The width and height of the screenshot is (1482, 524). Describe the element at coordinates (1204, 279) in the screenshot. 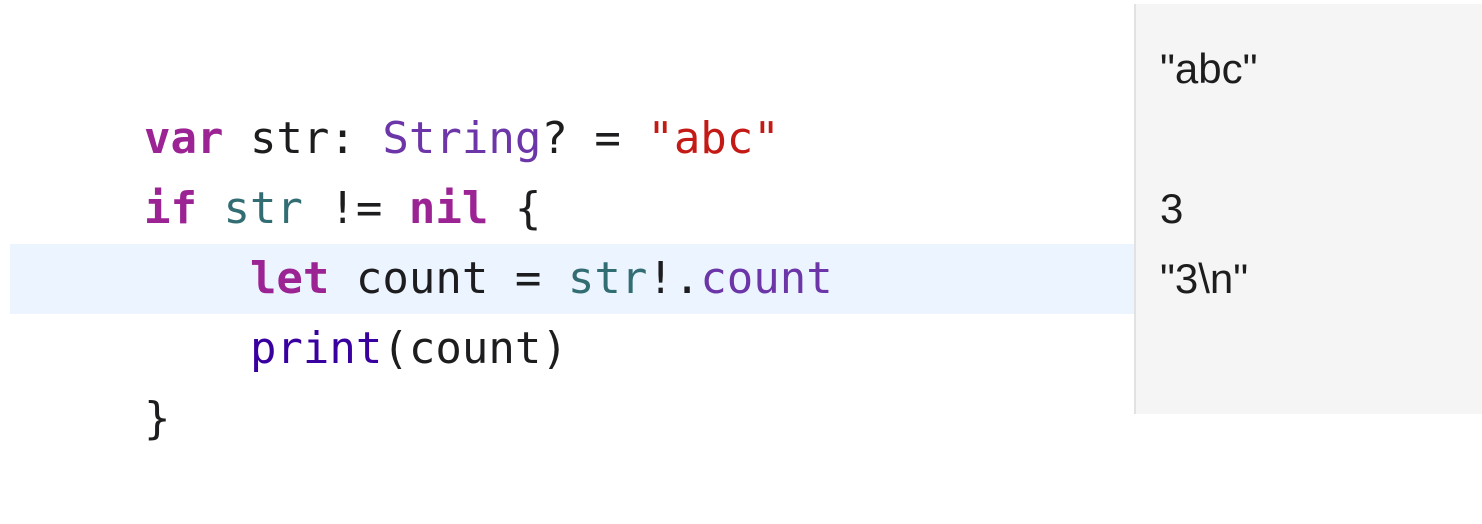

I see `result-line-4: "3\n"` at that location.